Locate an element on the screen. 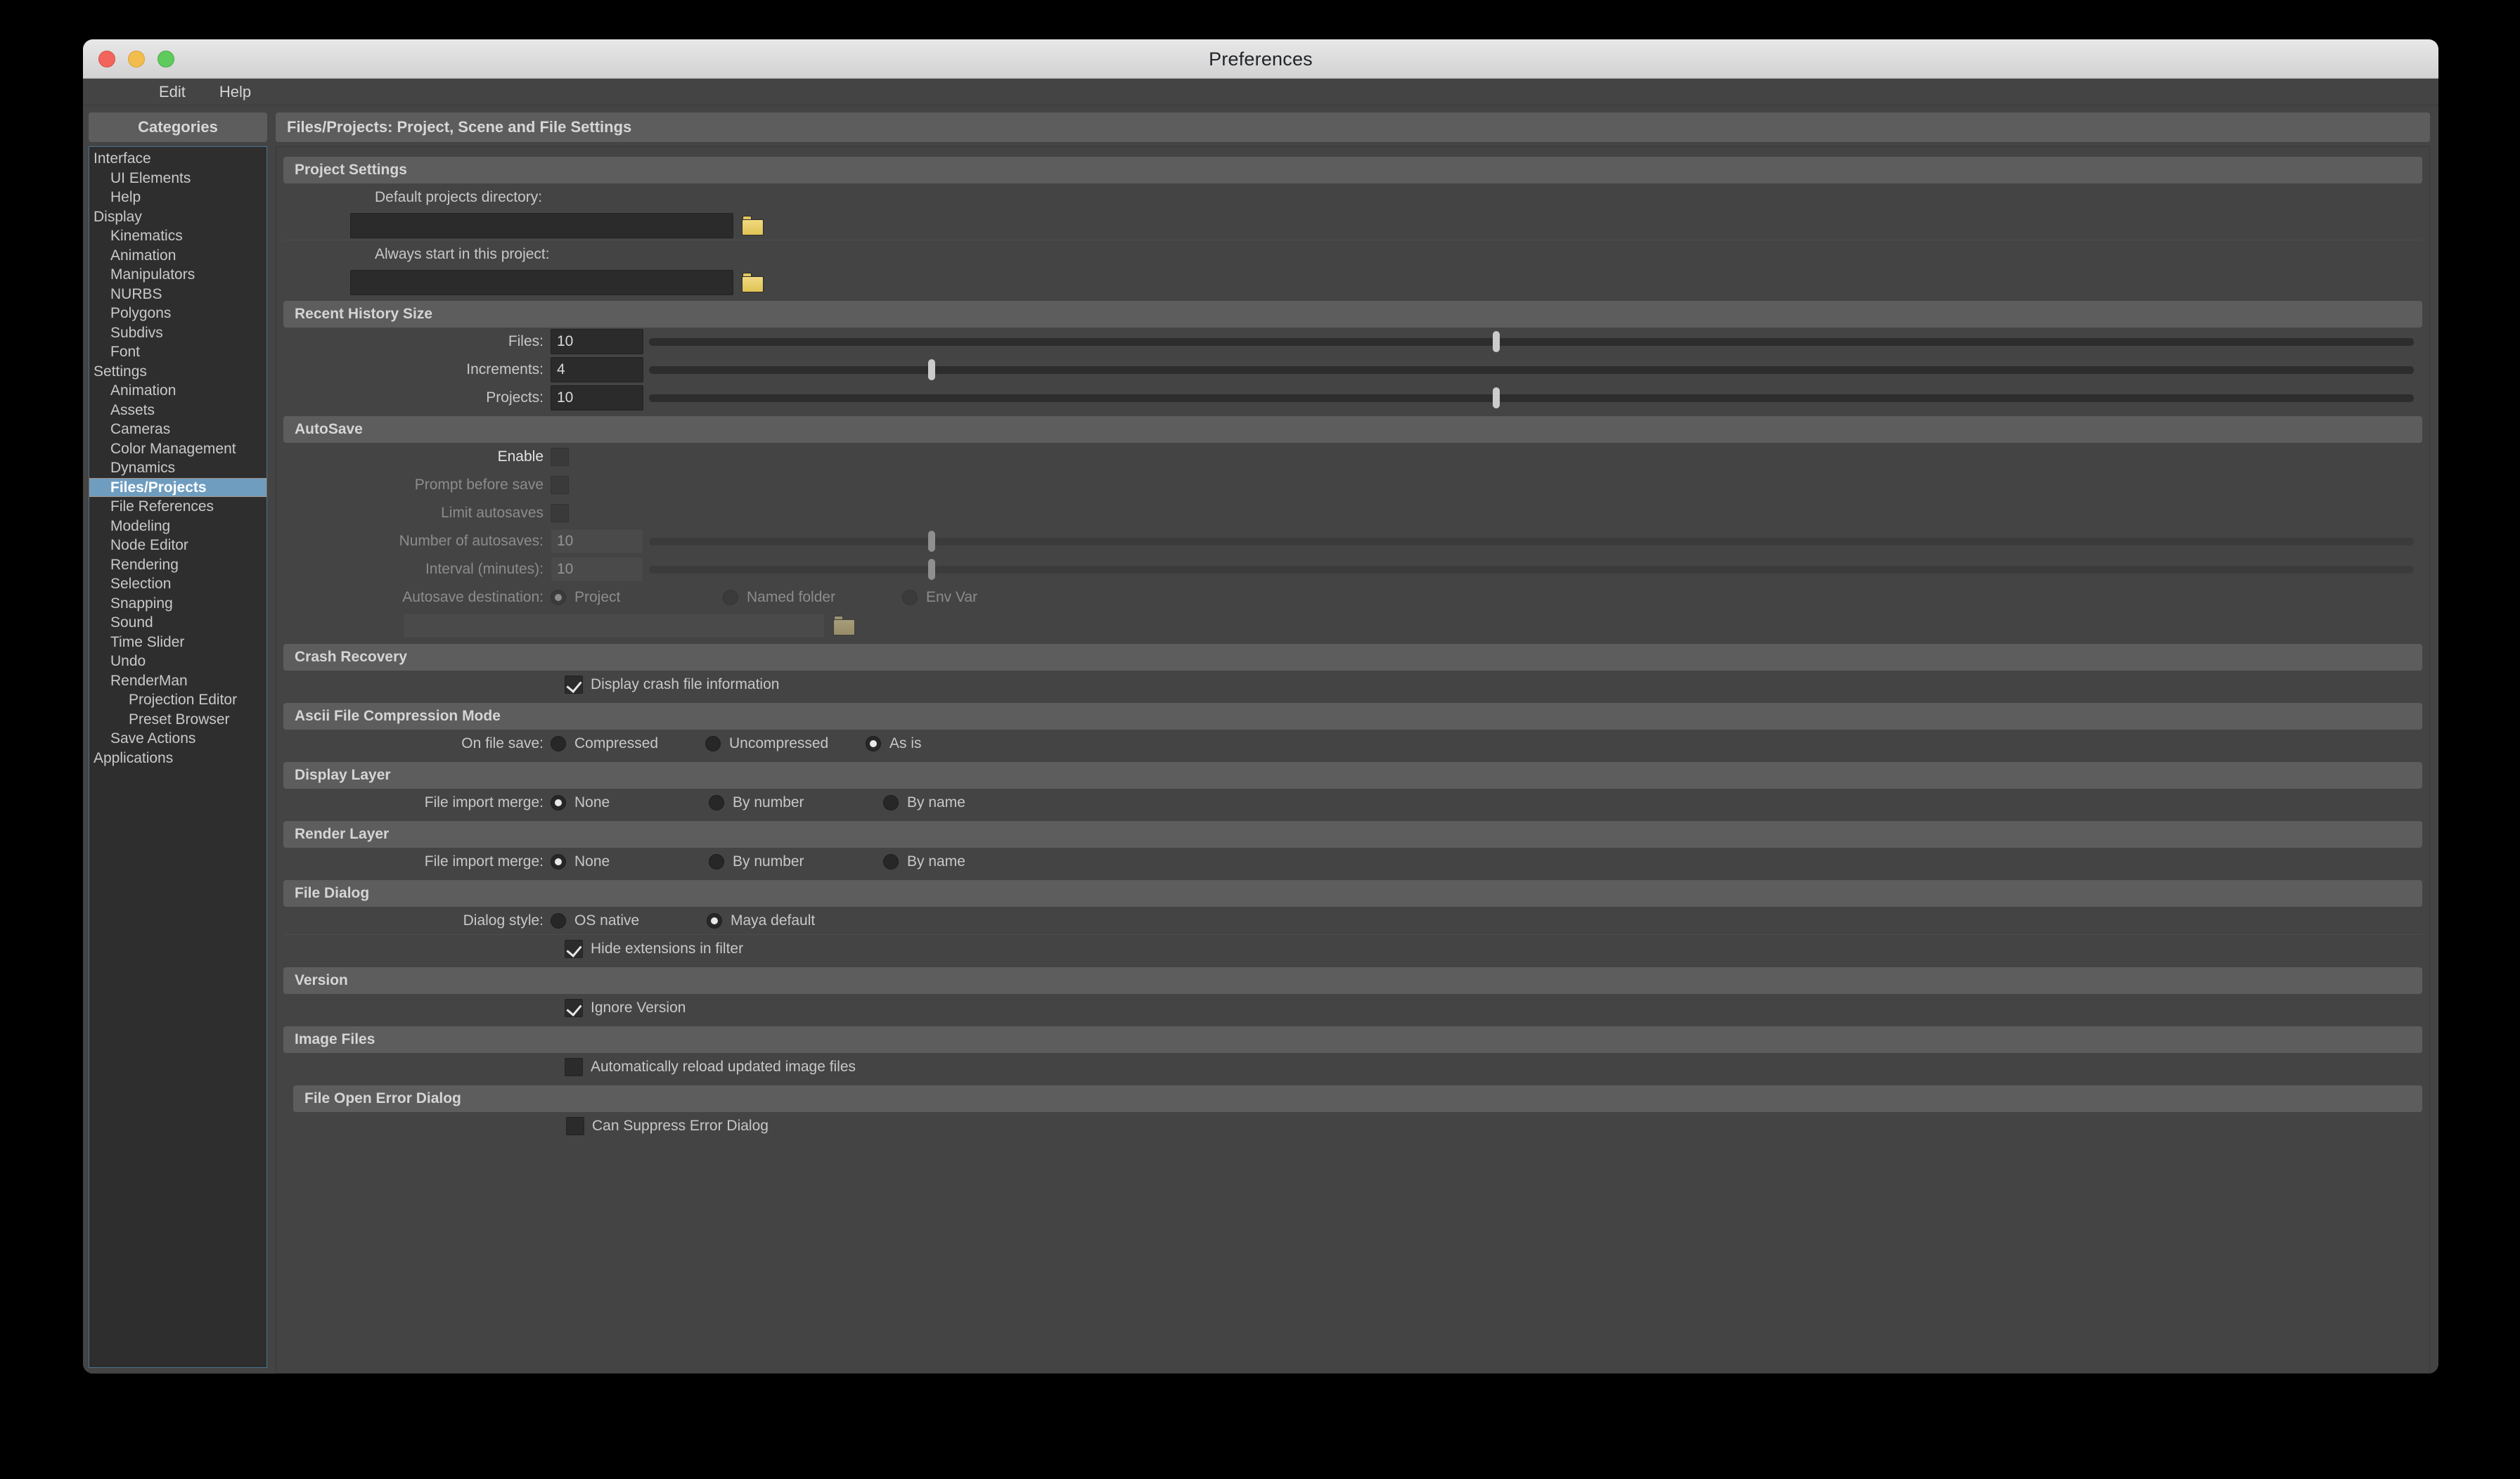  default-projects-directory-input is located at coordinates (541, 225).